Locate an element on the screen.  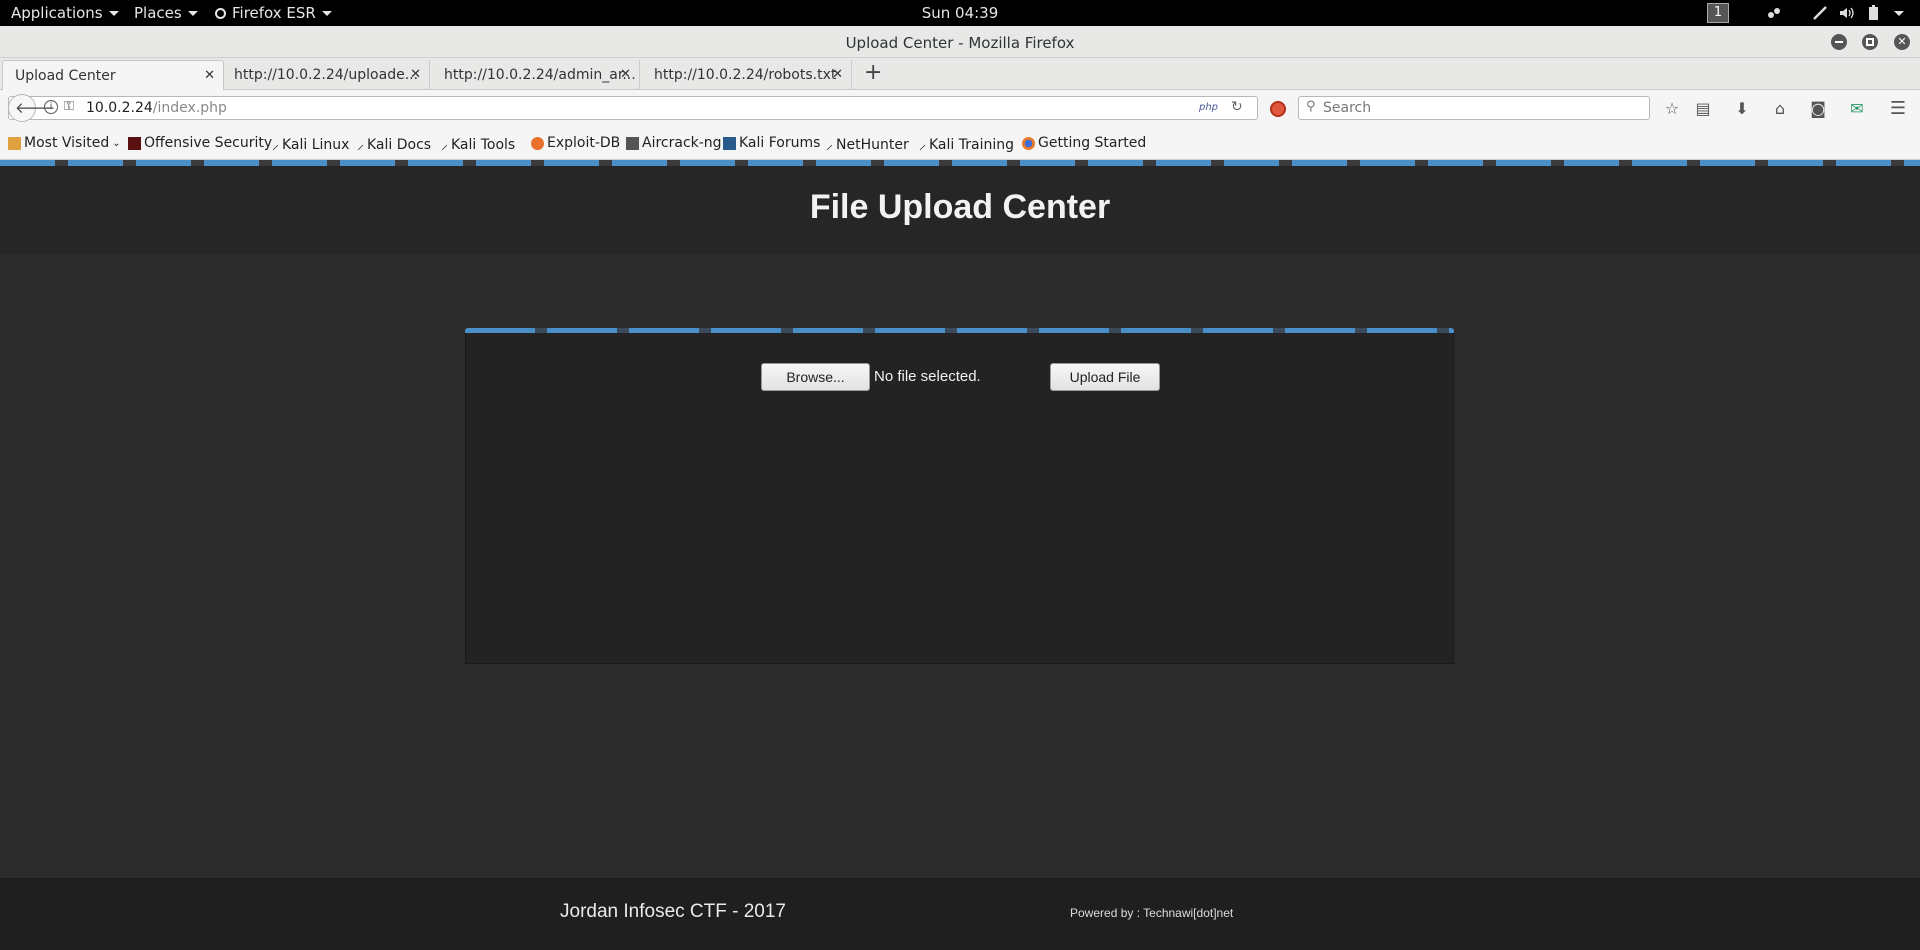
bookmark-label: Kali Docs is located at coordinates (399, 144).